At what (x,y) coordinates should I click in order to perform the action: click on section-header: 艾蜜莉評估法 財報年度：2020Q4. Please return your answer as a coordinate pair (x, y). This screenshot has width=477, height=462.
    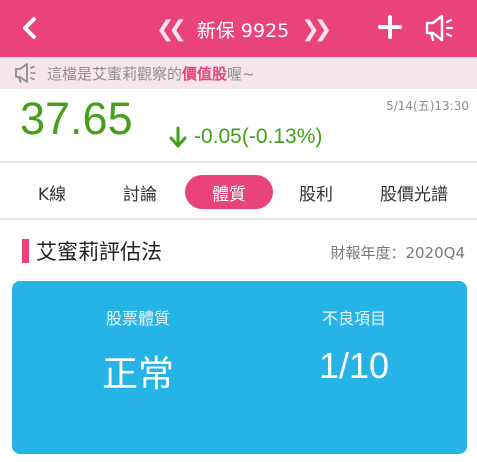
    Looking at the image, I should click on (238, 250).